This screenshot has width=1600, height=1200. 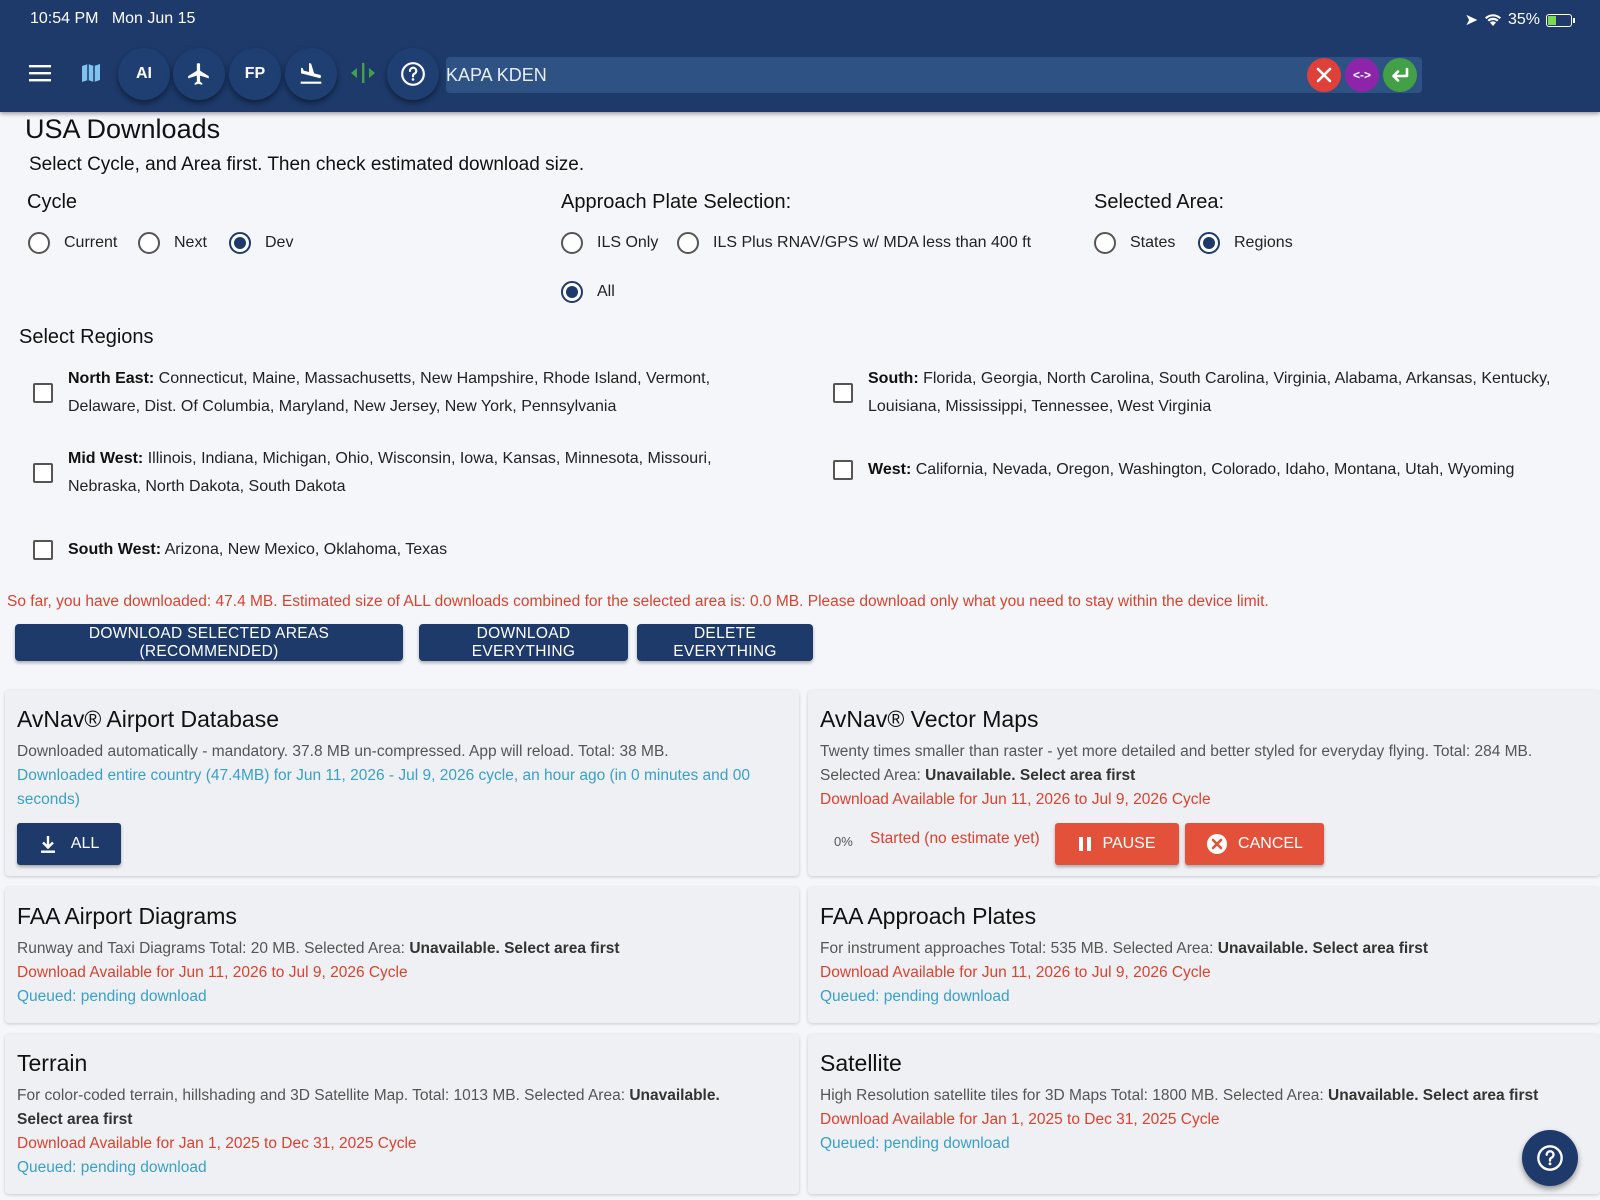 What do you see at coordinates (52, 202) in the screenshot?
I see `cycle-label: Cycle` at bounding box center [52, 202].